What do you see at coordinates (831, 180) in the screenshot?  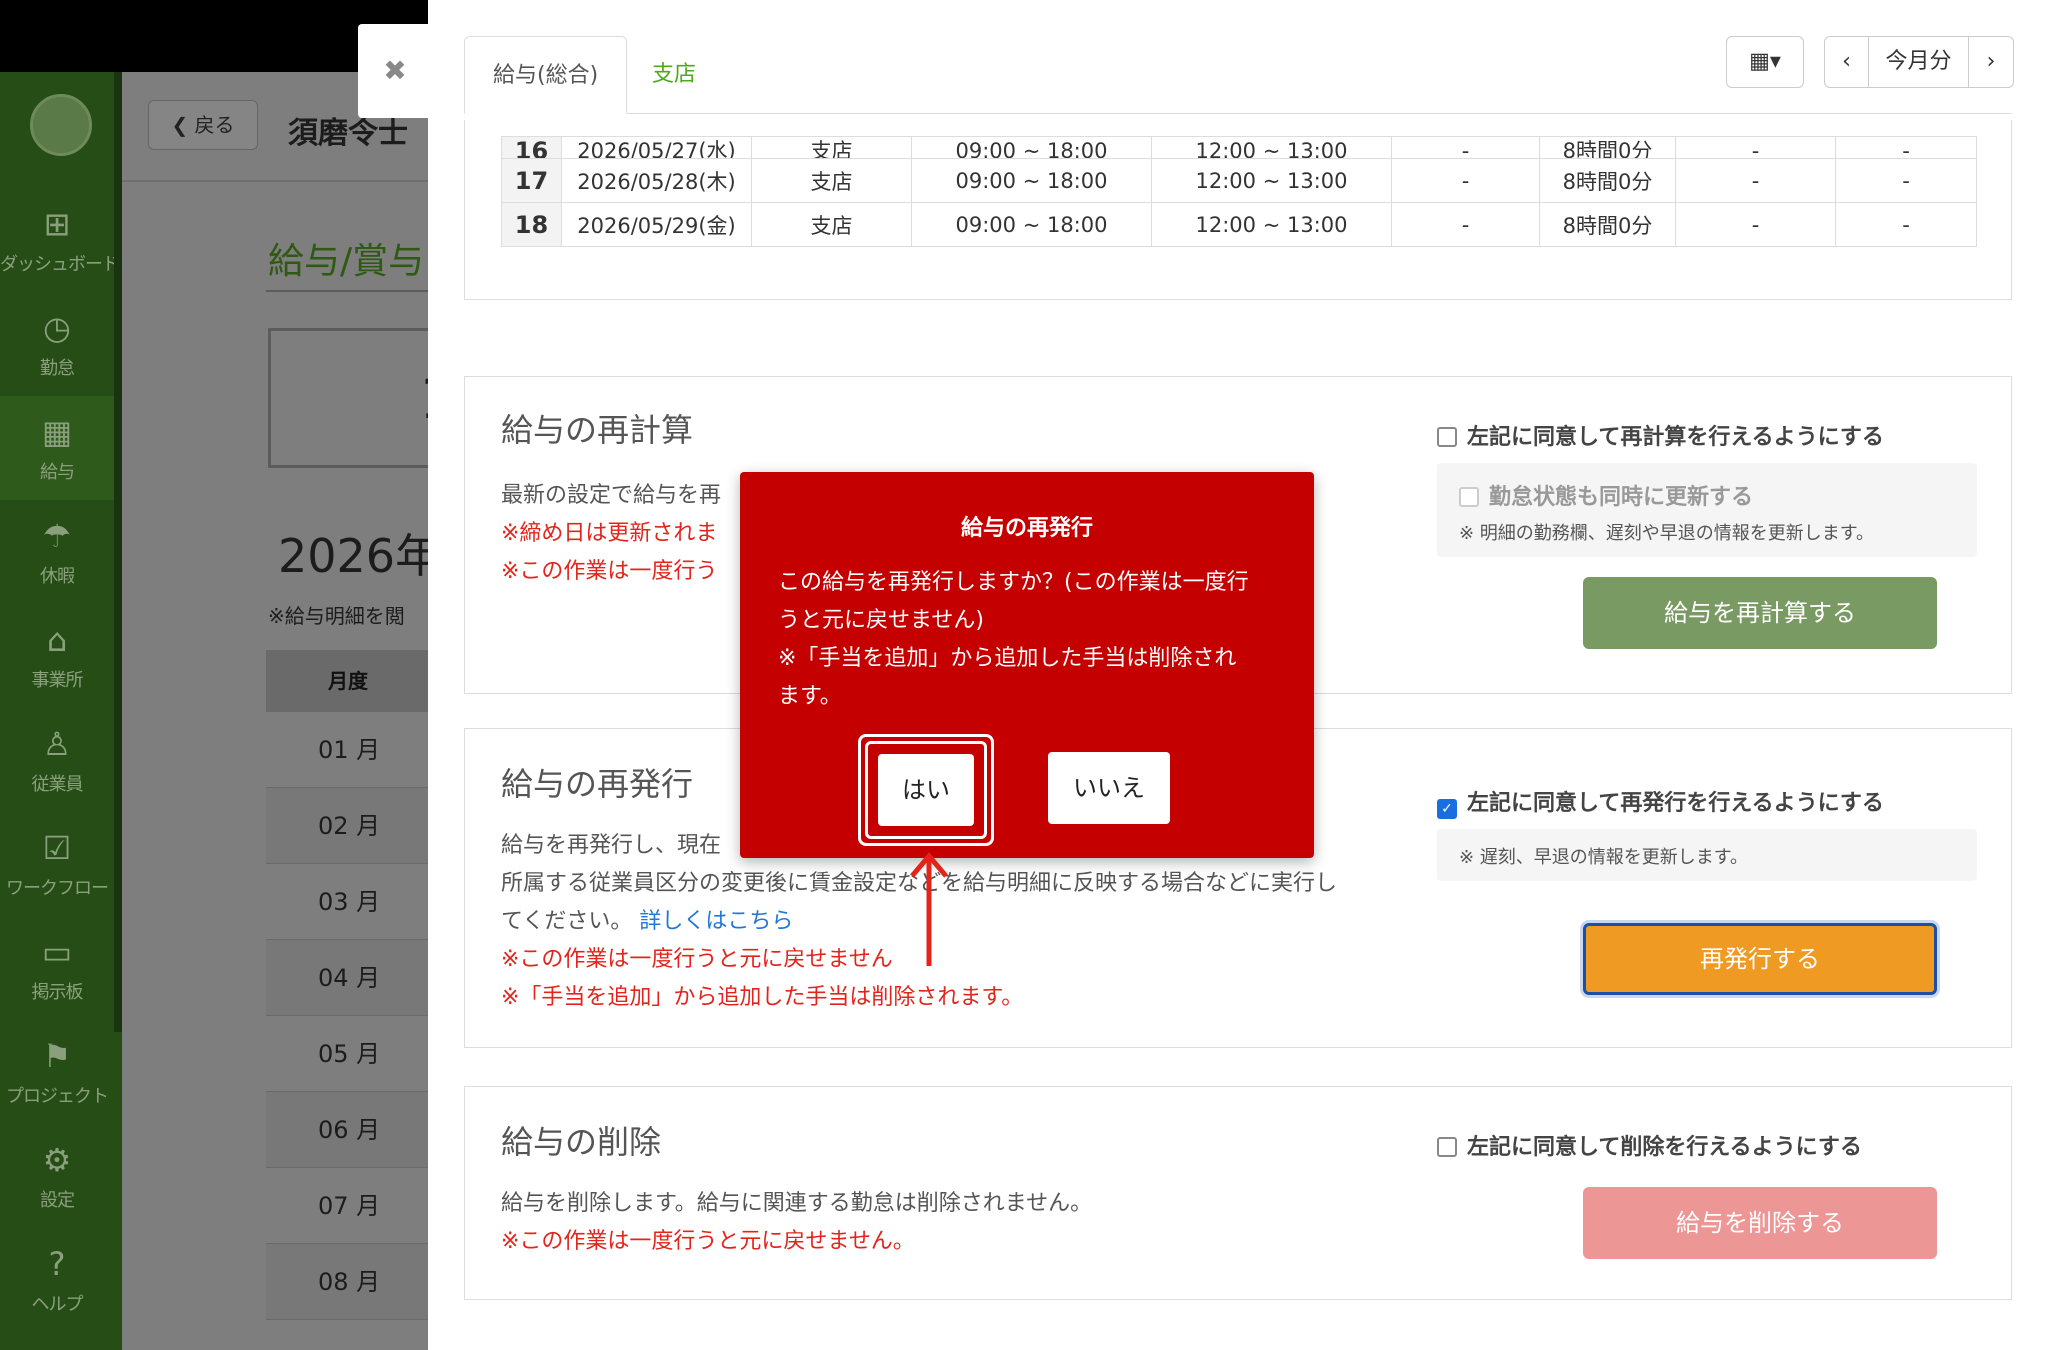 I see `branch-cell: 支店` at bounding box center [831, 180].